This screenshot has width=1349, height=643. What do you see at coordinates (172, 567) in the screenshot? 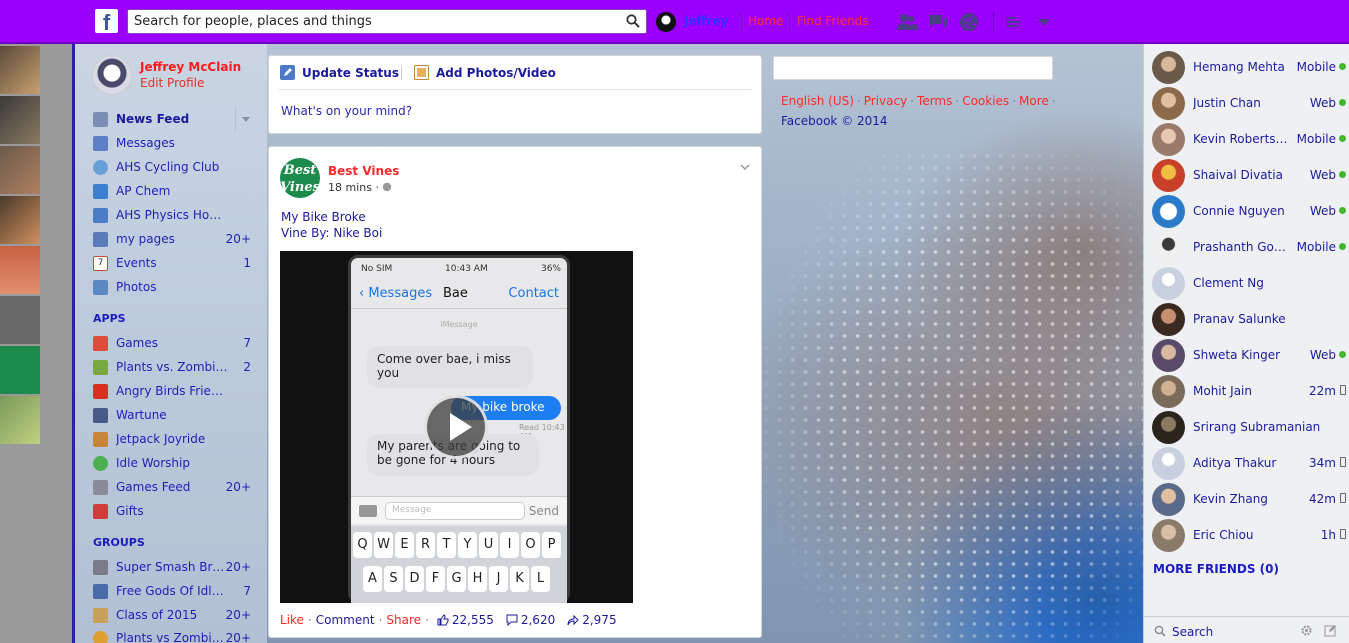
I see `nav-item-super-smash-bros: Super Smash Bro... 20+` at bounding box center [172, 567].